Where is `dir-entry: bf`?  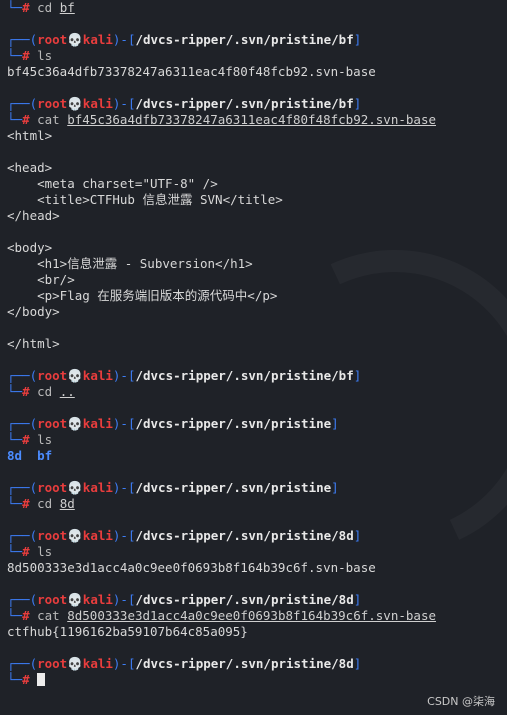 dir-entry: bf is located at coordinates (45, 455).